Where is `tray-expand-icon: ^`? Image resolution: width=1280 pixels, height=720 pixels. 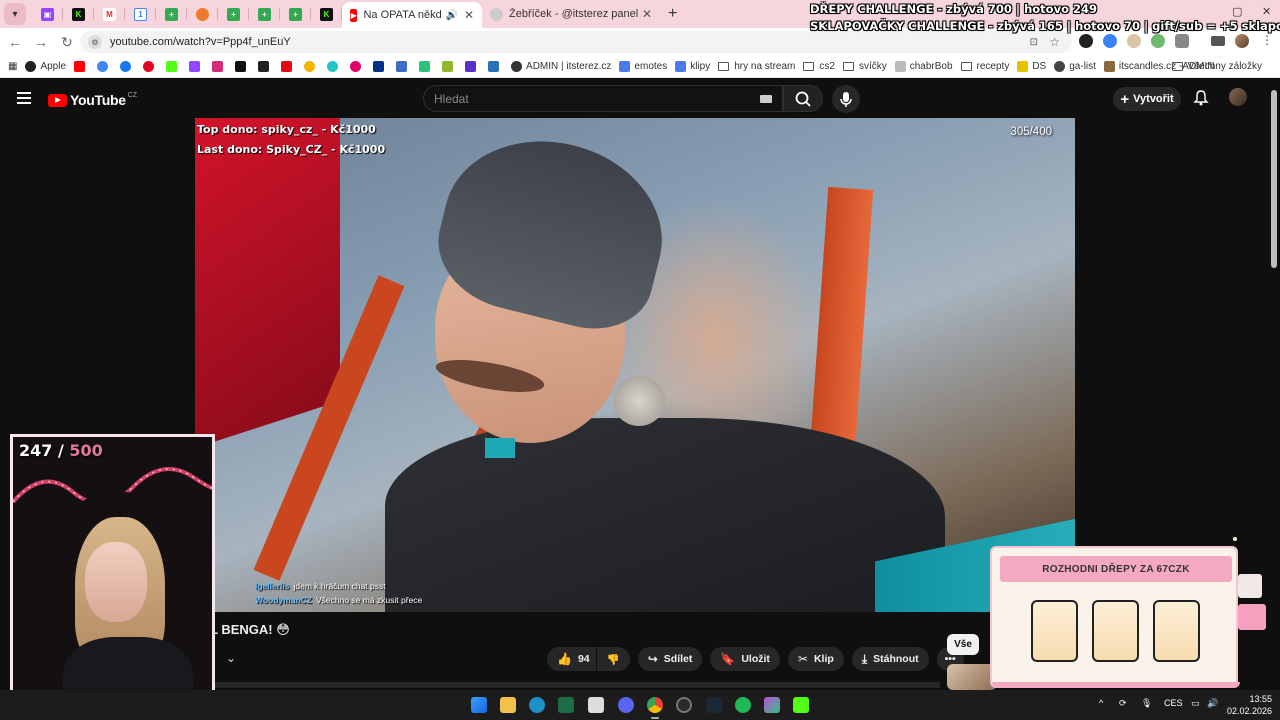 tray-expand-icon: ^ is located at coordinates (1101, 703).